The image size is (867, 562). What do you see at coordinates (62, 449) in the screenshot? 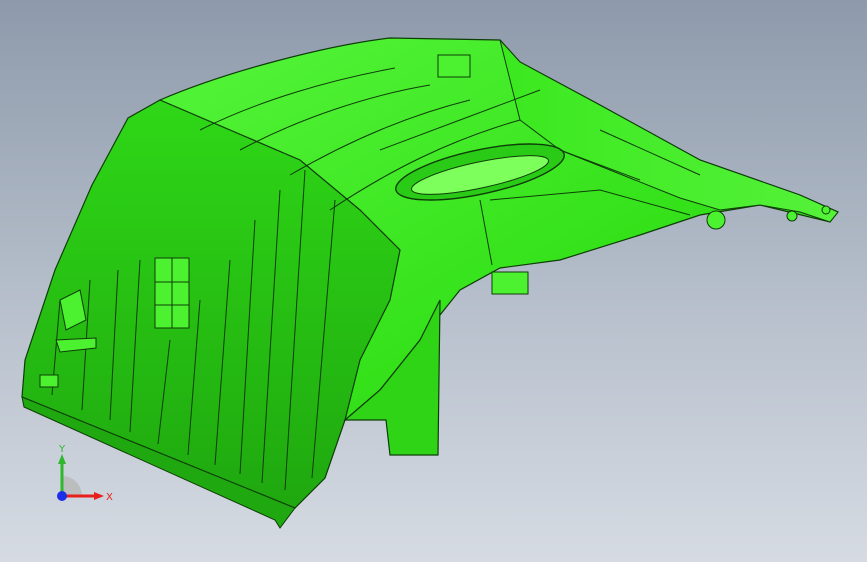
I see `y-axis-label: Y` at bounding box center [62, 449].